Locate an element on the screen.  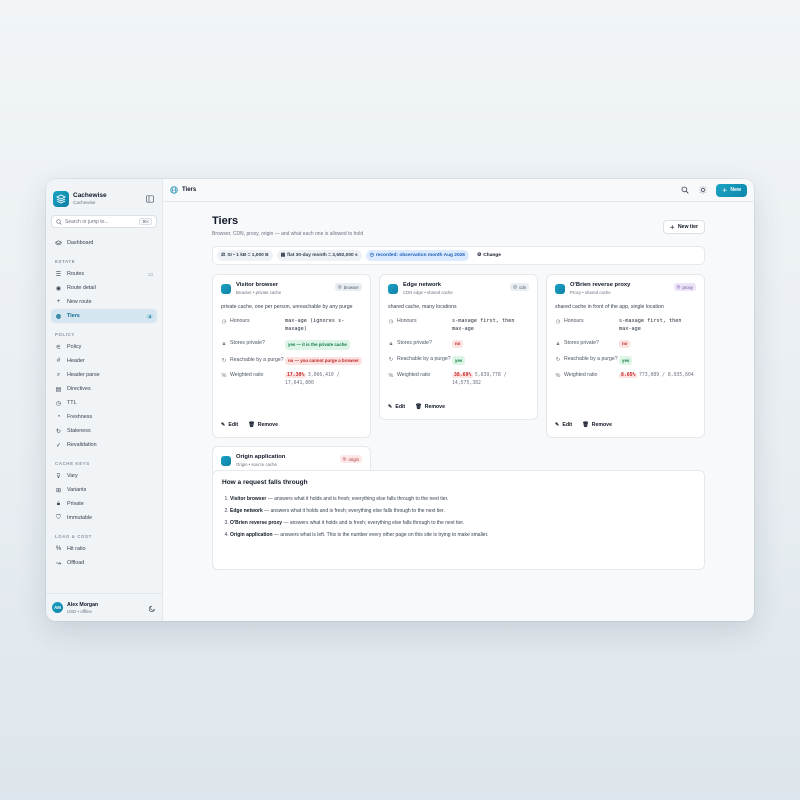
tier-field-label: Weighted ratio is located at coordinates (581, 375).